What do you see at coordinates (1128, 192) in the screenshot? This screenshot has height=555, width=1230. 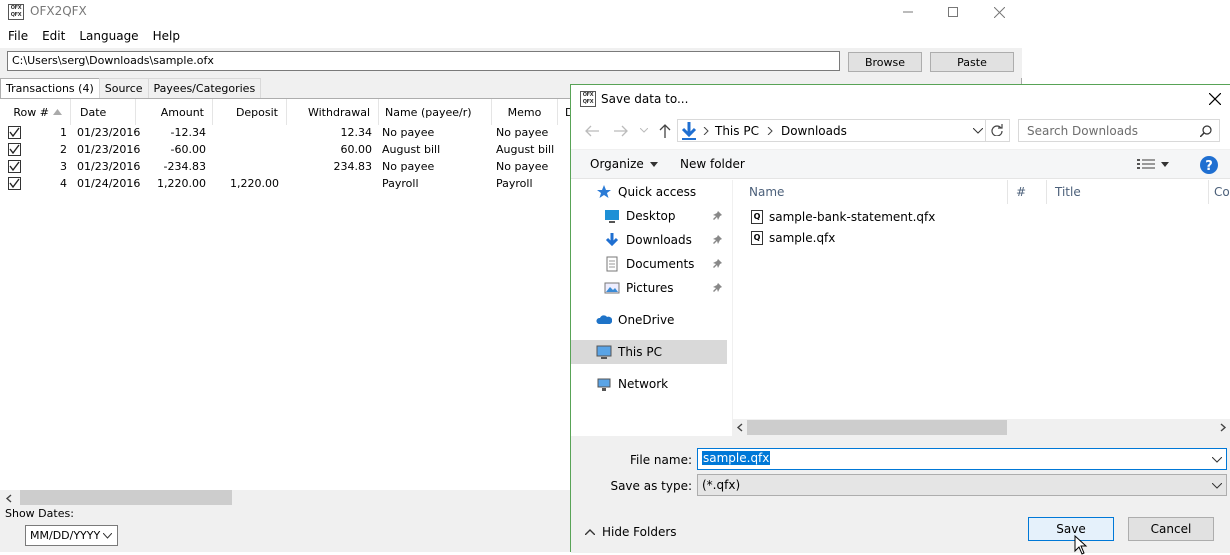 I see `column-title: Title` at bounding box center [1128, 192].